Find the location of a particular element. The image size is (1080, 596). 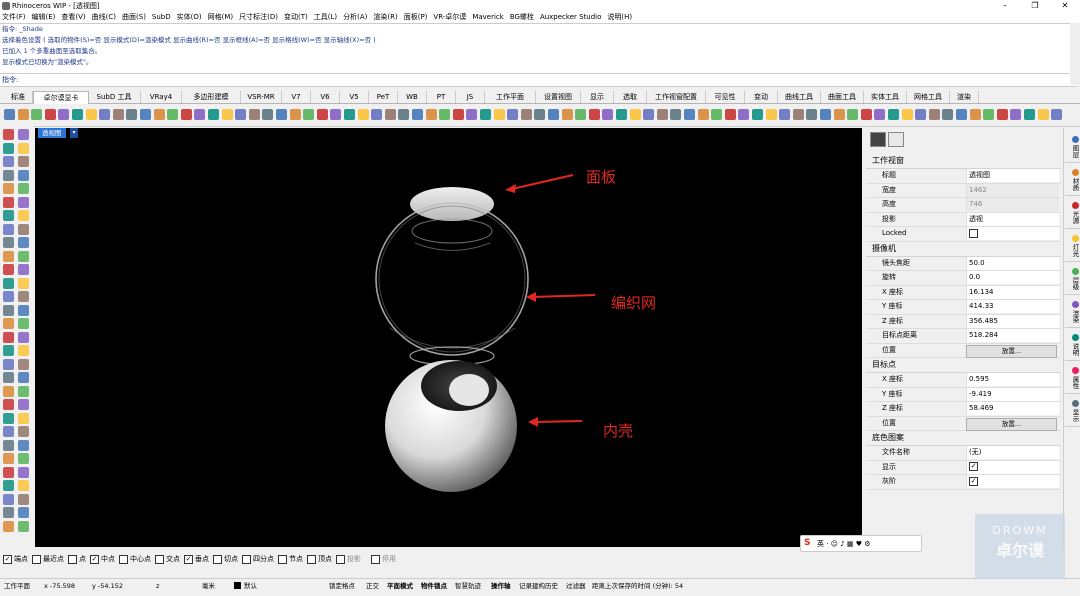

osnap-checkbox: ✓ is located at coordinates (7, 559).